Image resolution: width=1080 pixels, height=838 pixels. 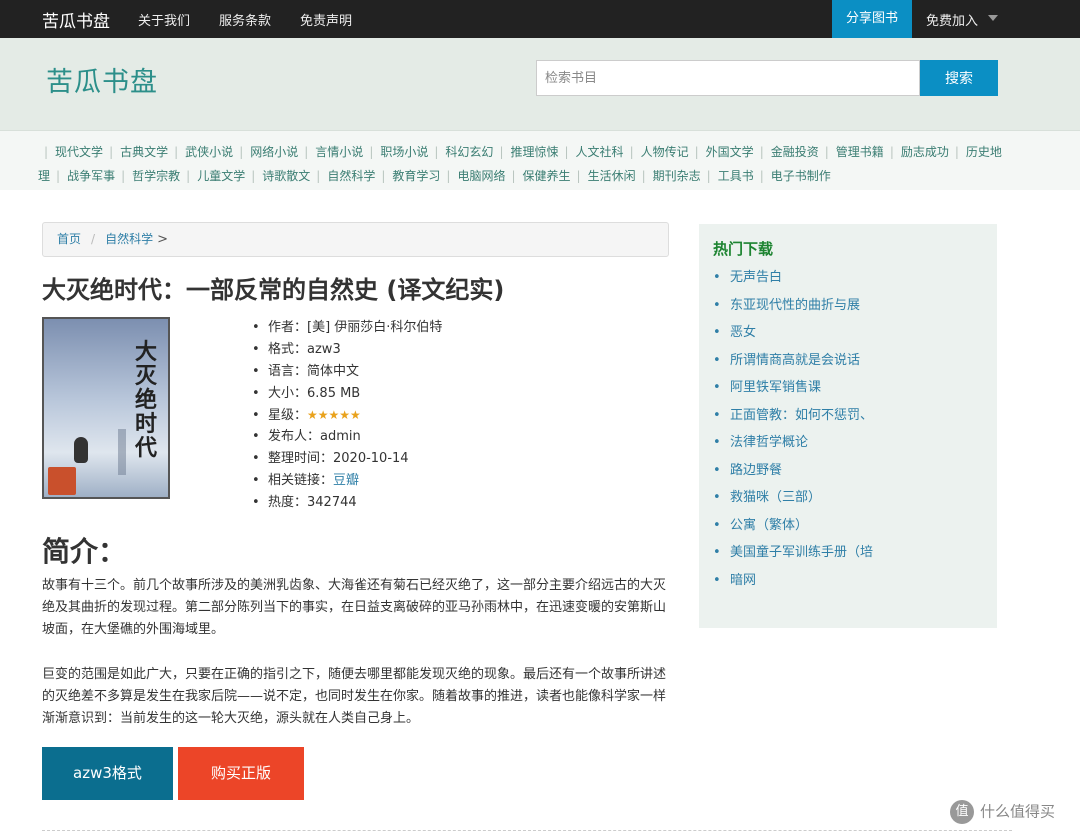 I want to click on breadcrumb-arrow: >, so click(x=162, y=239).